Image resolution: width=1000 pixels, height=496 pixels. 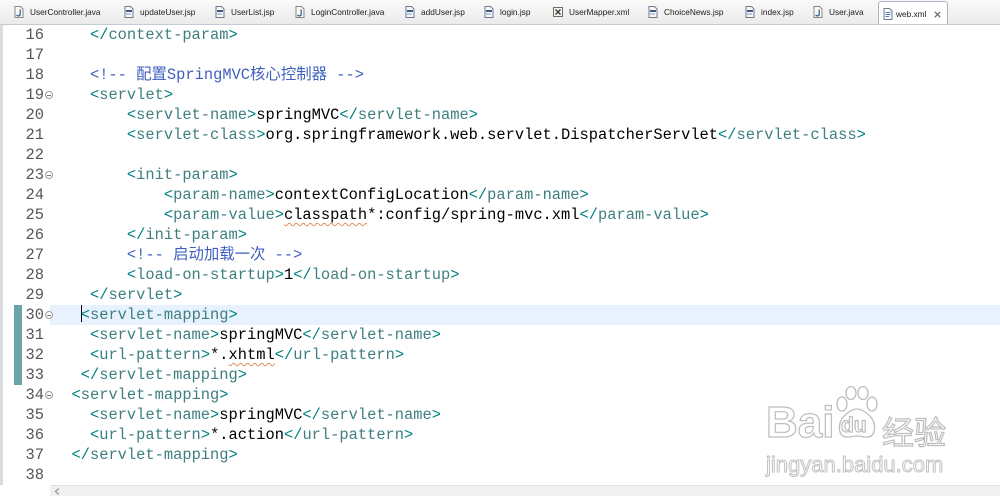 I want to click on editor-line: 32 <url-pattern>*.xhtml</url-pattern>, so click(x=500, y=355).